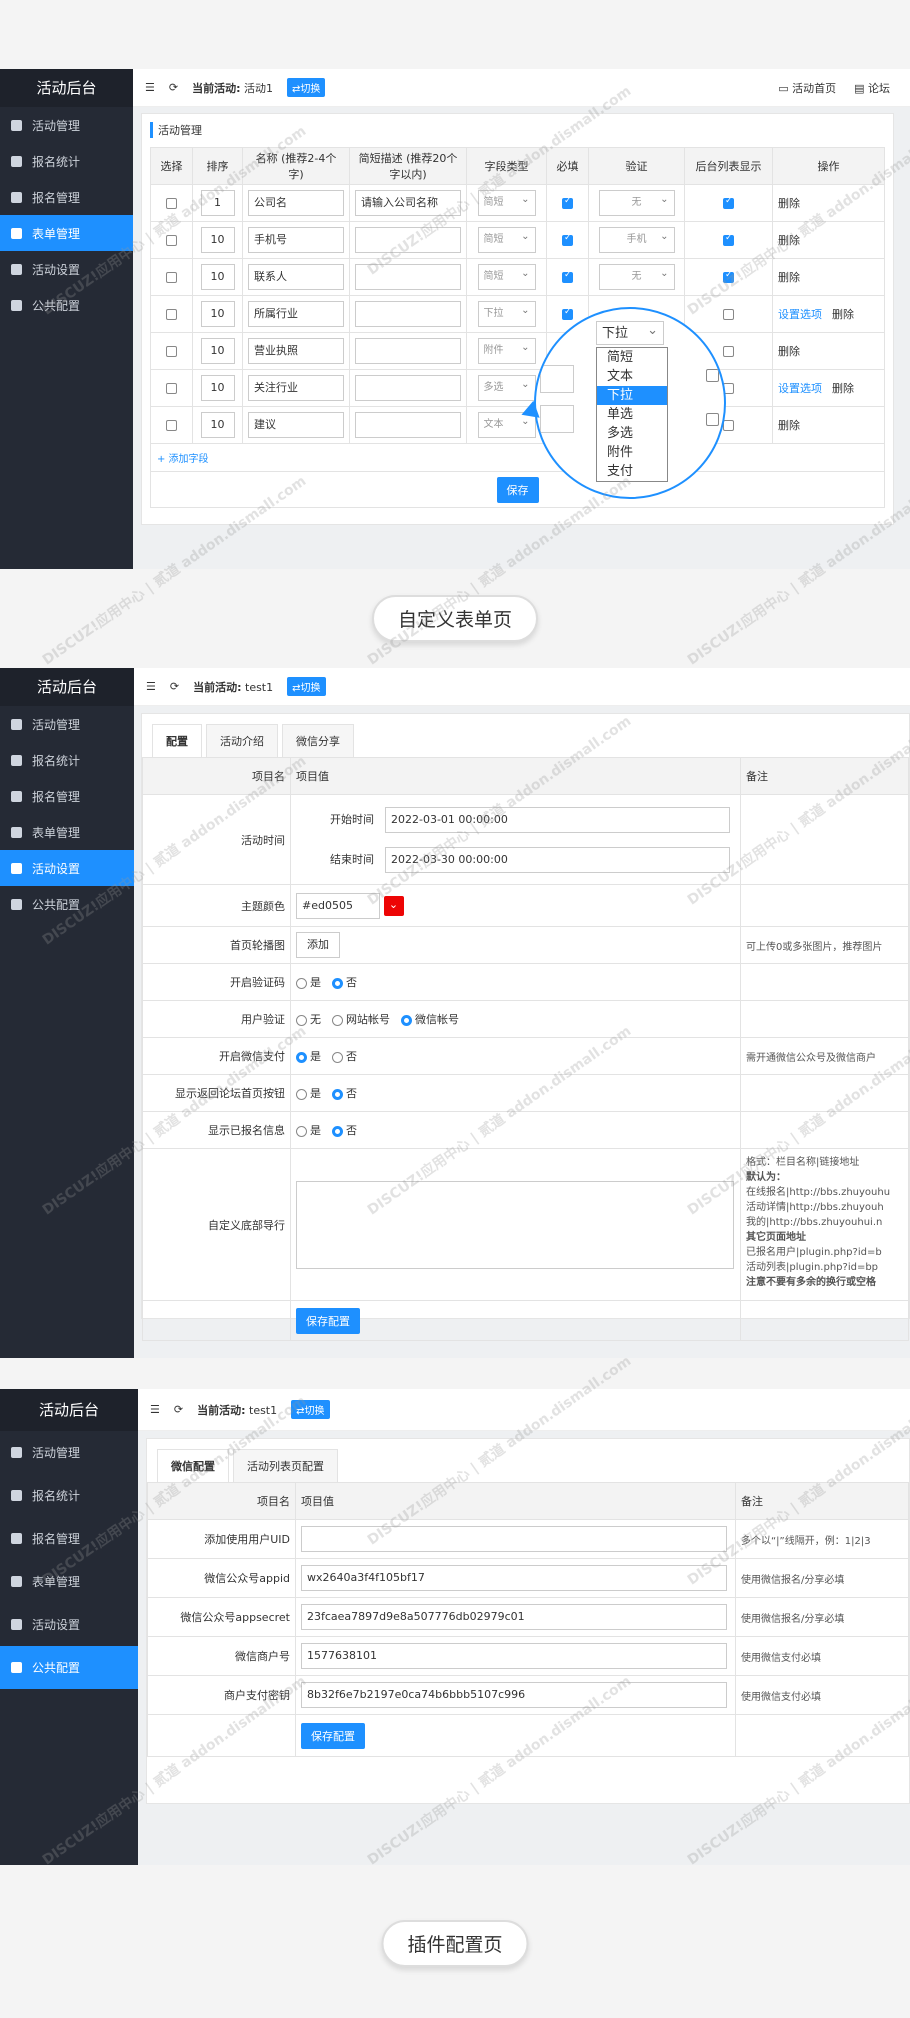 This screenshot has height=2018, width=910. What do you see at coordinates (393, 905) in the screenshot?
I see `color-picker-button: ⌄` at bounding box center [393, 905].